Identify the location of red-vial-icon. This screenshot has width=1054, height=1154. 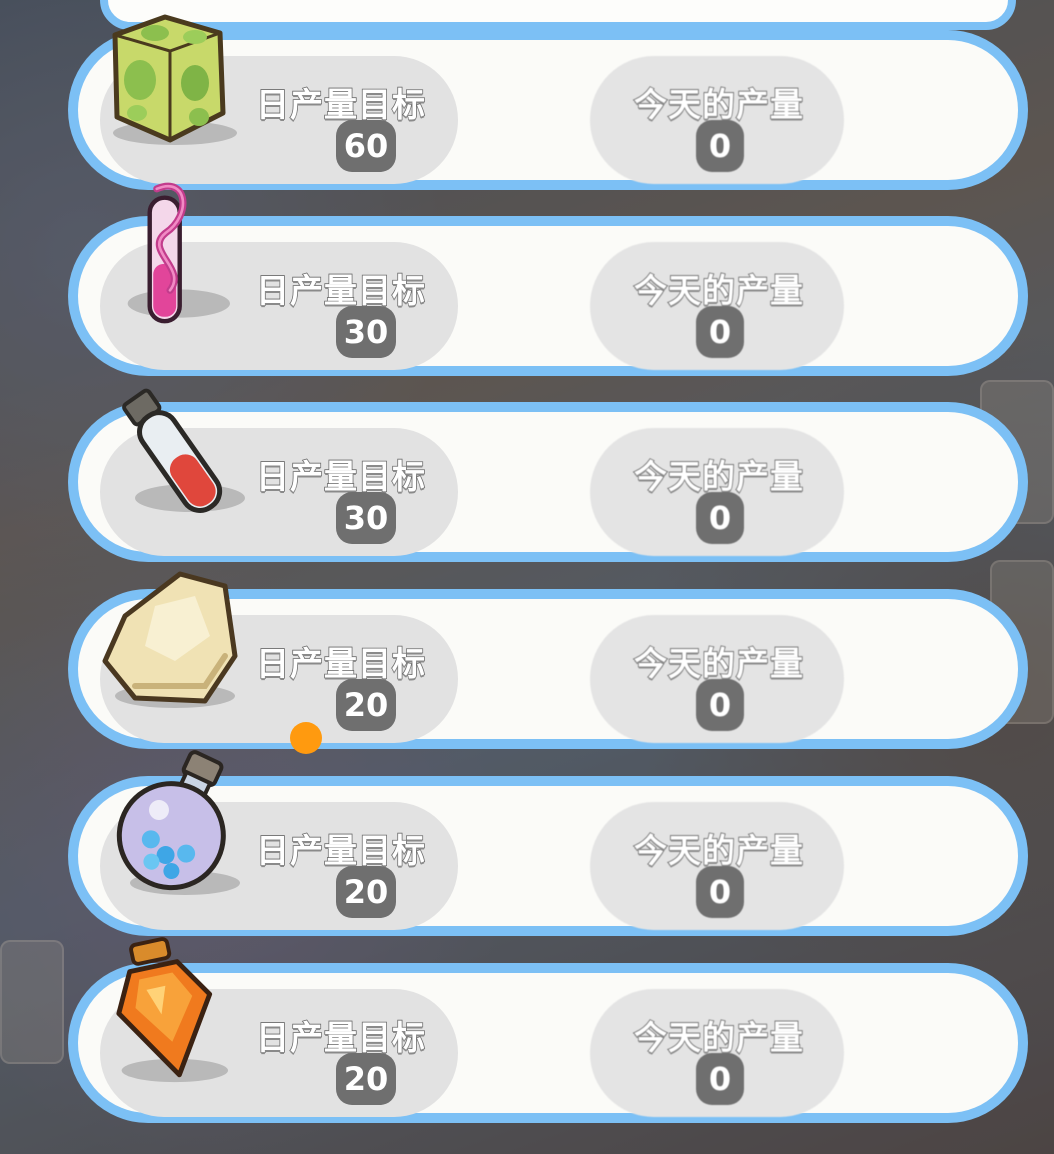
(183, 450).